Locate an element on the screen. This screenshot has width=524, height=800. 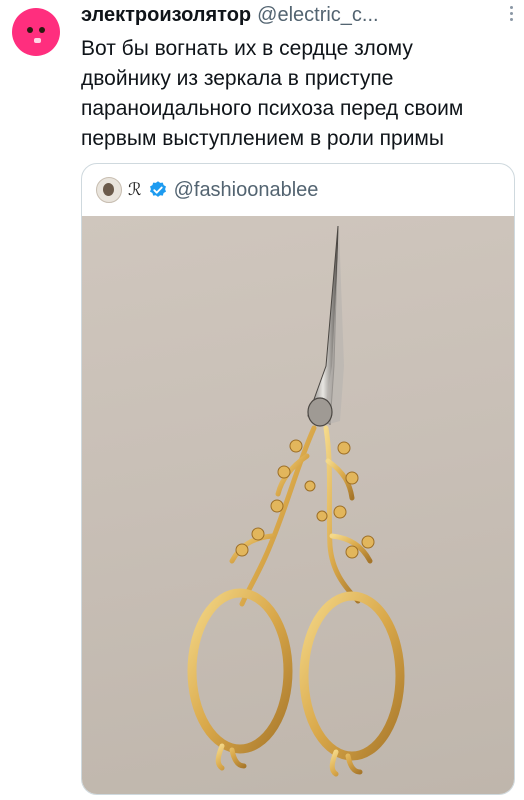
avatar is located at coordinates (36, 32).